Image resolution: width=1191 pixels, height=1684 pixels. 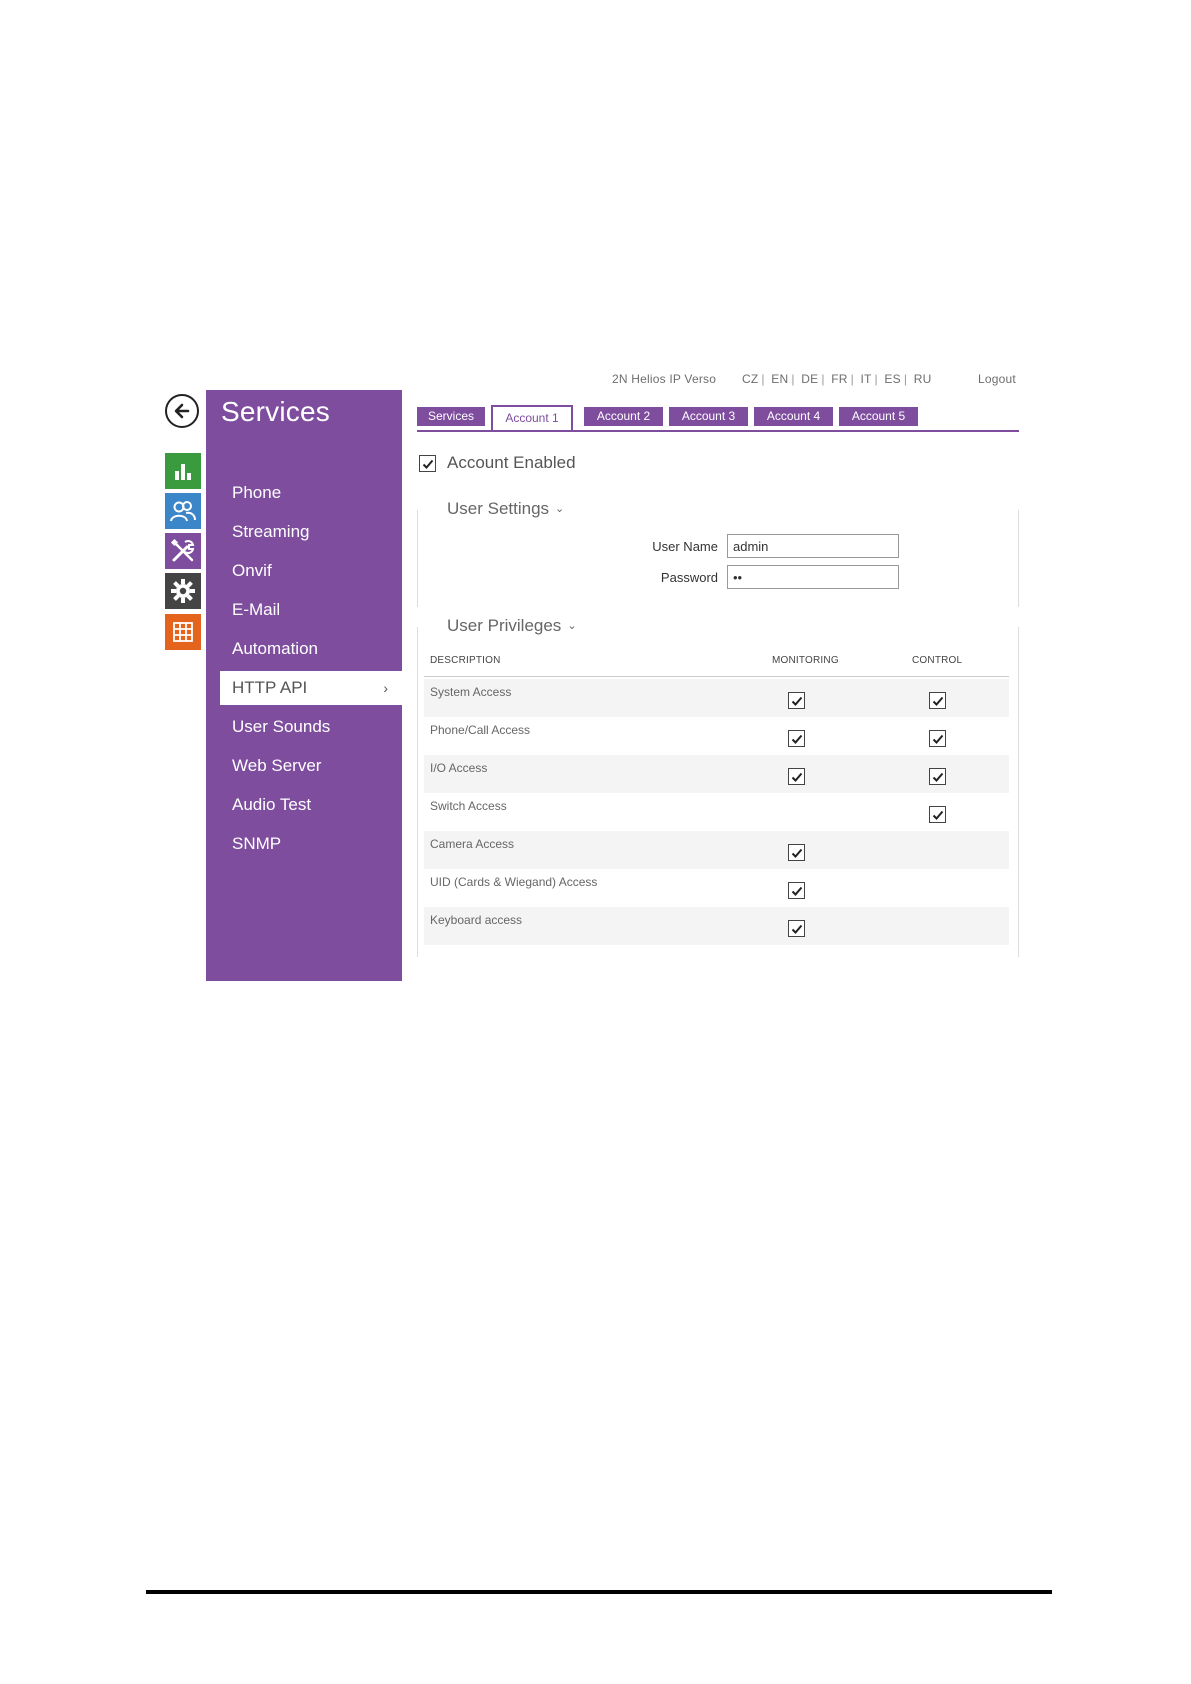 What do you see at coordinates (311, 532) in the screenshot?
I see `sidebar-item-streaming: Streaming` at bounding box center [311, 532].